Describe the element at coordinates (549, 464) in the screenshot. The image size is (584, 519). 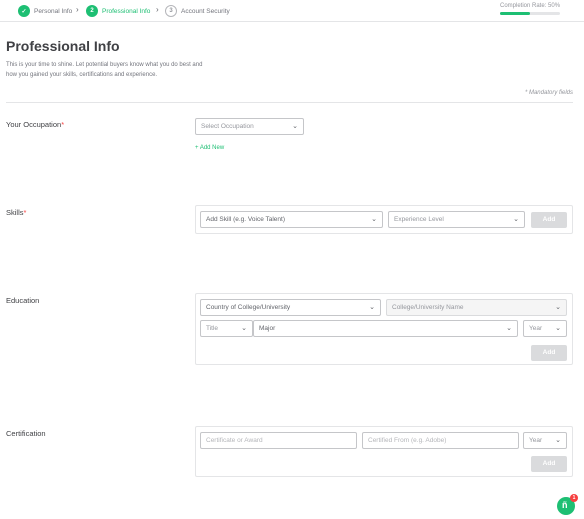
I see `add-certification-button: Add` at that location.